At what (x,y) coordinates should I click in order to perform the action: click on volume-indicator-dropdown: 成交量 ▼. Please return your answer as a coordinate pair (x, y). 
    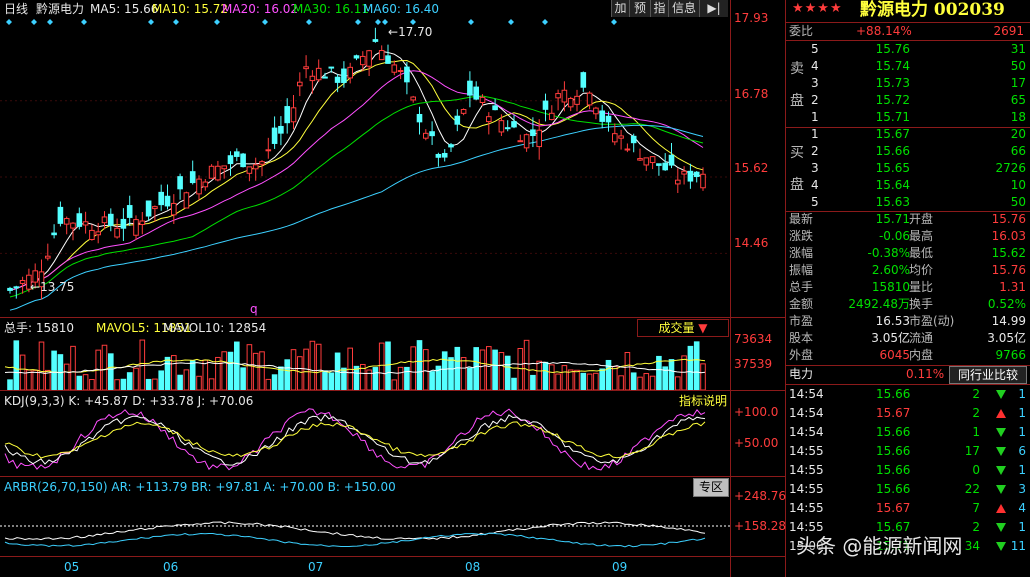
    Looking at the image, I should click on (683, 328).